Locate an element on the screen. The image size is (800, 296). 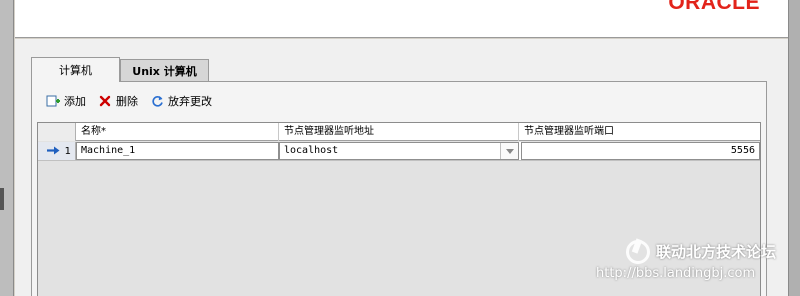
header-bar: ORACLE is located at coordinates (401, 19).